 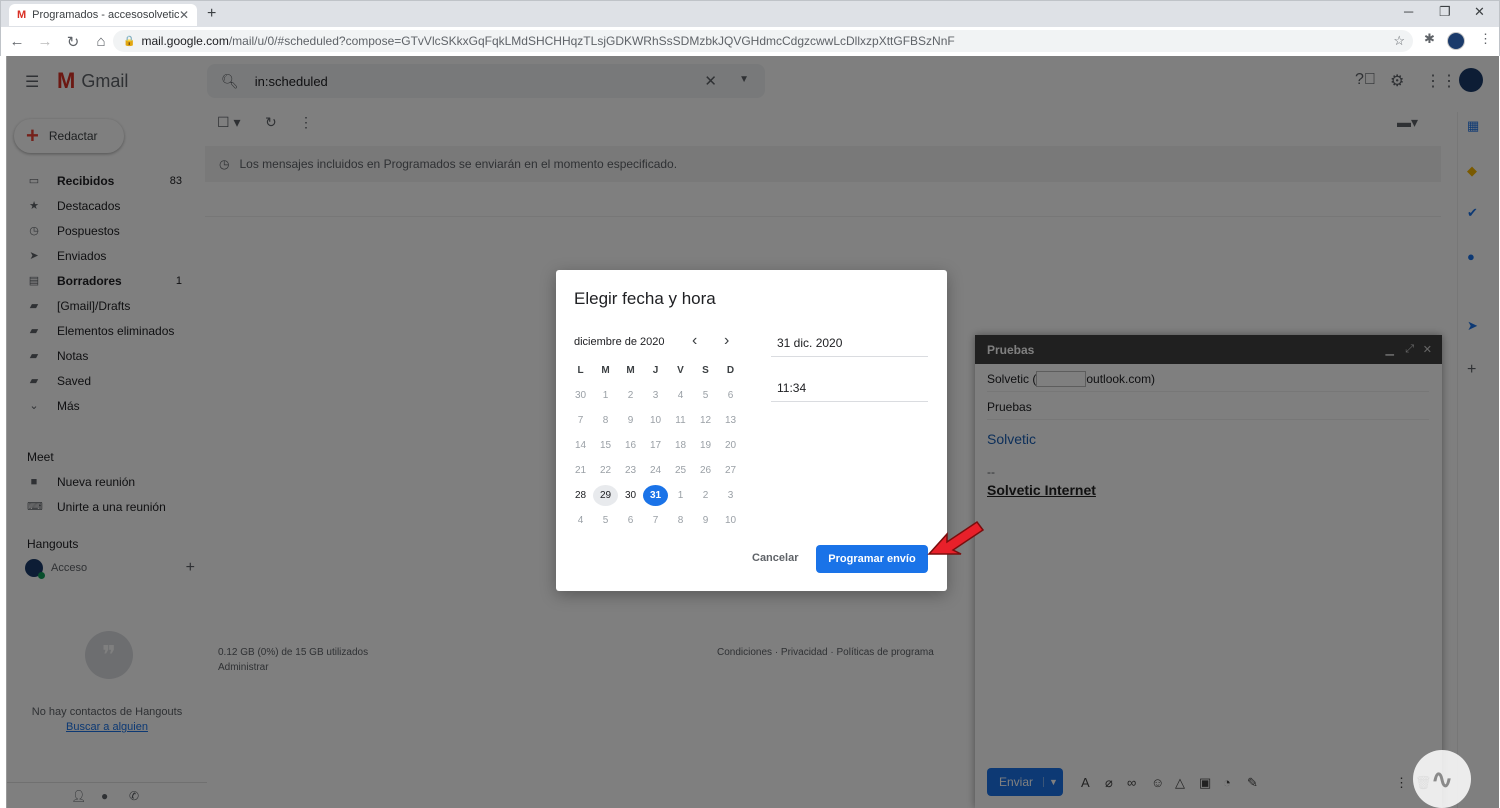 What do you see at coordinates (580, 445) in the screenshot?
I see `calendar-day: 14` at bounding box center [580, 445].